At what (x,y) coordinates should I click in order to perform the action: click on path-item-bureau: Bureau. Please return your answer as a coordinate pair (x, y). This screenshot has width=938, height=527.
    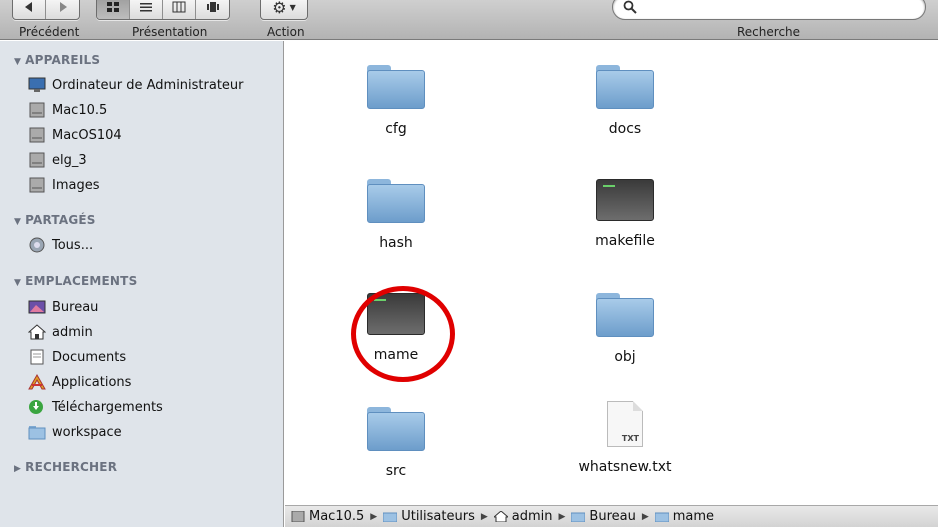
    Looking at the image, I should click on (603, 516).